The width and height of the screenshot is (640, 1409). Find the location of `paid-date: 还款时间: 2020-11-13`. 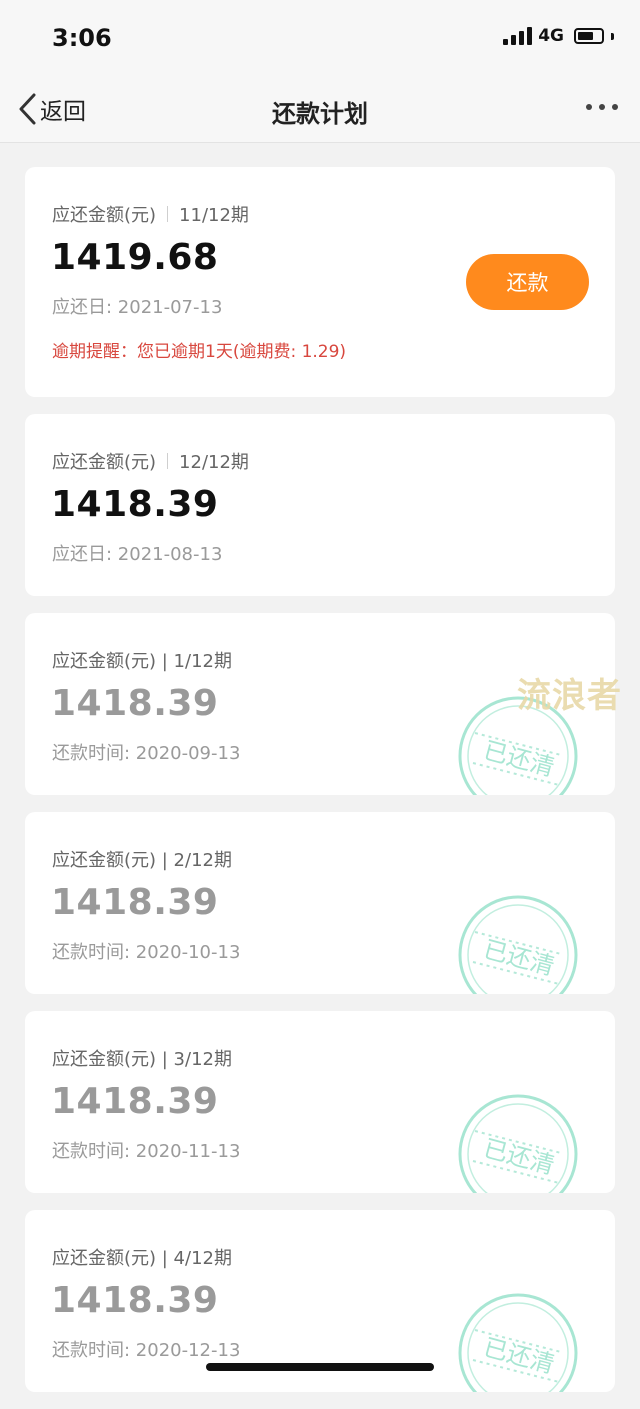

paid-date: 还款时间: 2020-11-13 is located at coordinates (146, 1151).